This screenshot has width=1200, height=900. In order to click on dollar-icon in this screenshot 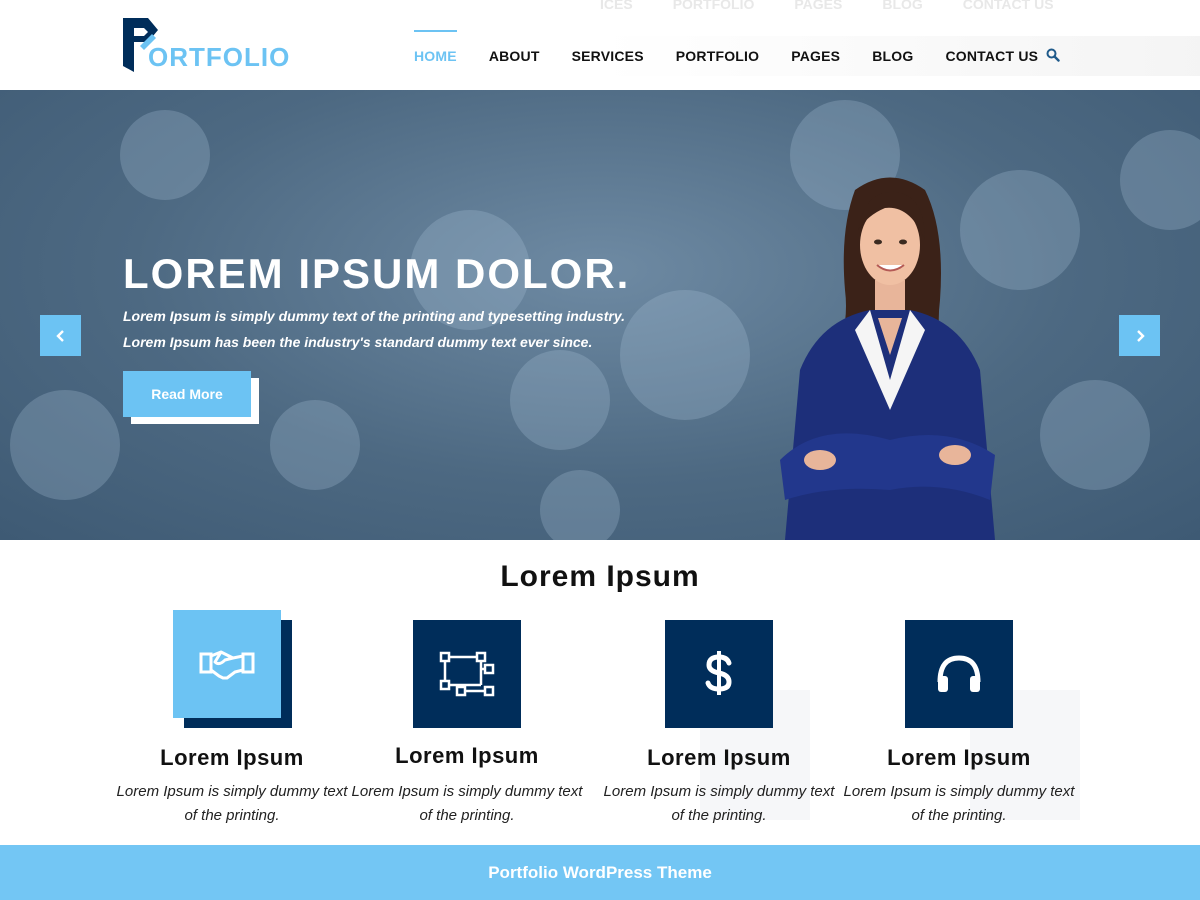, I will do `click(718, 673)`.